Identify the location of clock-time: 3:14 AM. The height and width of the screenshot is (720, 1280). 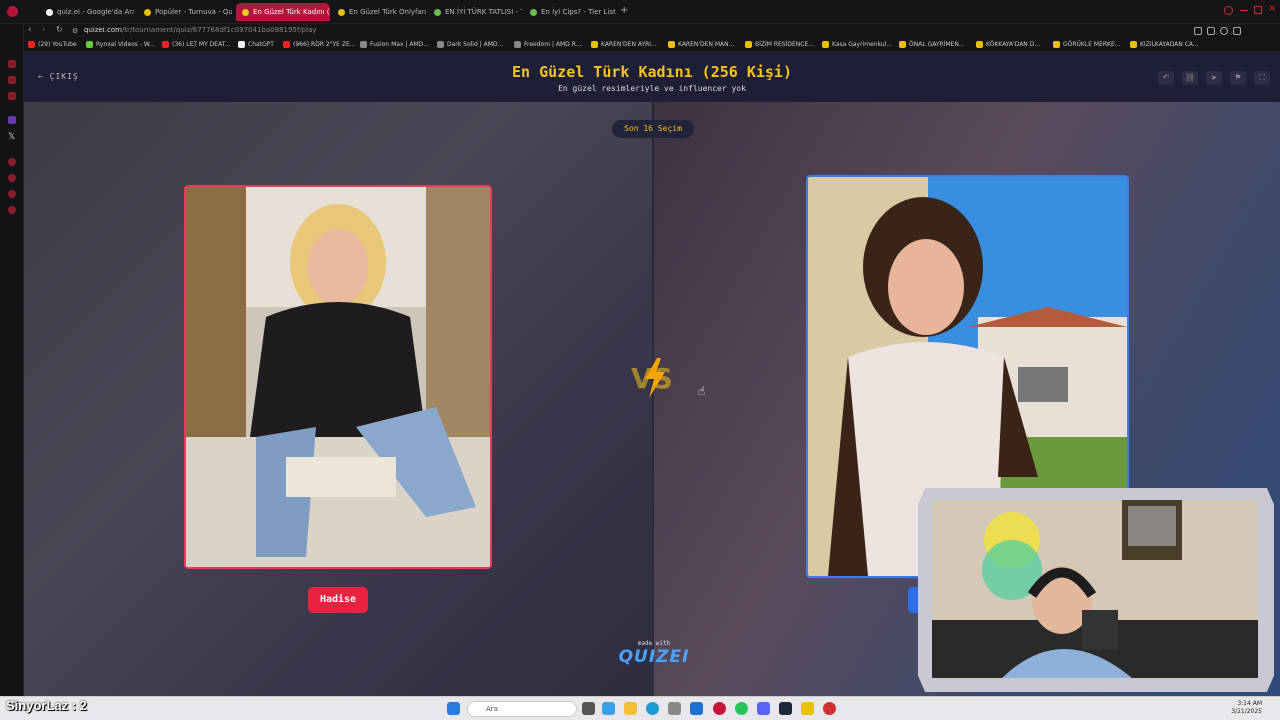
(1249, 703).